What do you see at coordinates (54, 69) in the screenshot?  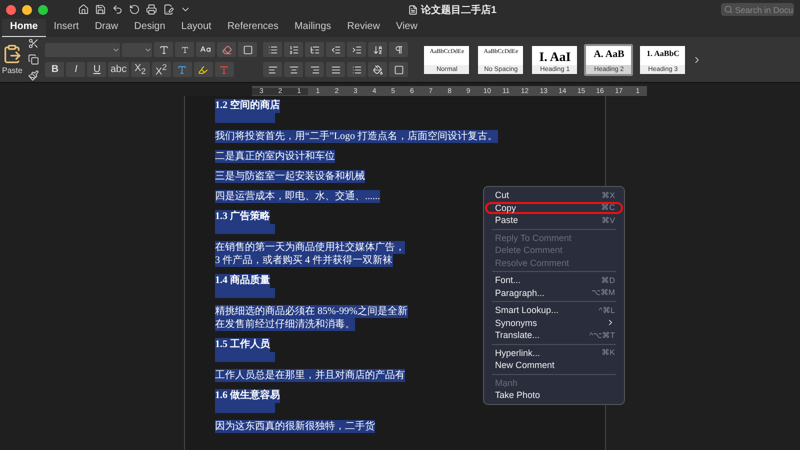 I see `format-button: B` at bounding box center [54, 69].